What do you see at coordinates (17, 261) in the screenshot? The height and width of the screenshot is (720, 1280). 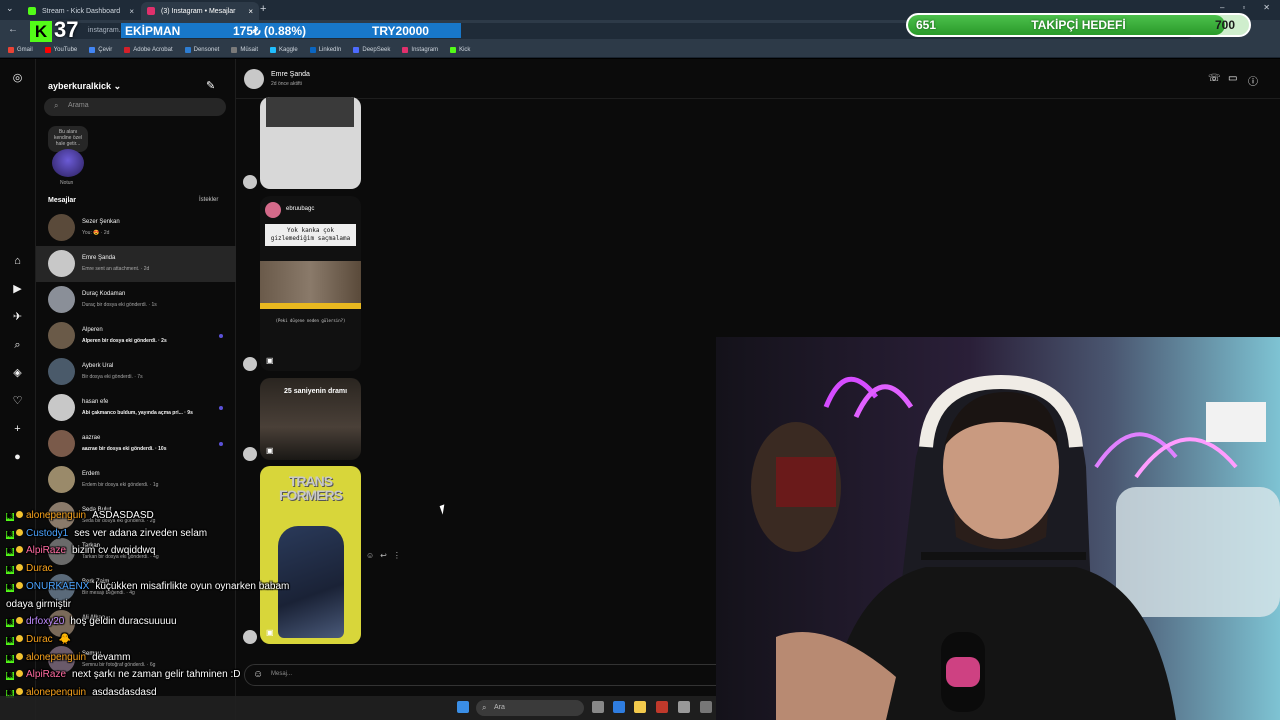 I see `home-icon: ⌂` at bounding box center [17, 261].